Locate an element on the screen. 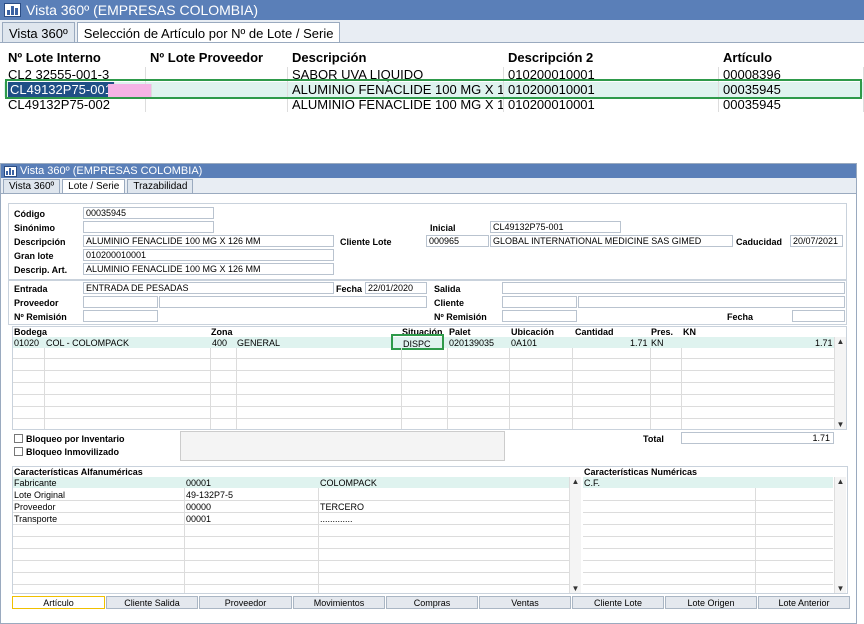  col-kn: KN is located at coordinates (689, 332).